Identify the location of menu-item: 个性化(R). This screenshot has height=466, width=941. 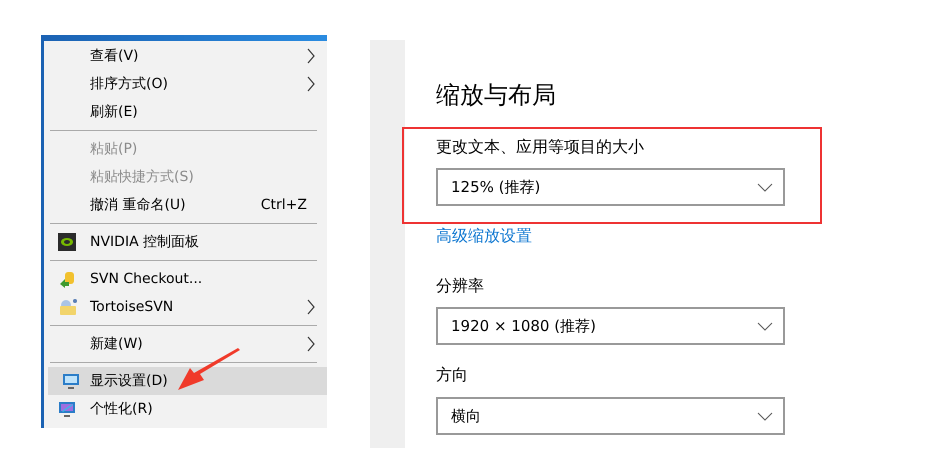
(185, 409).